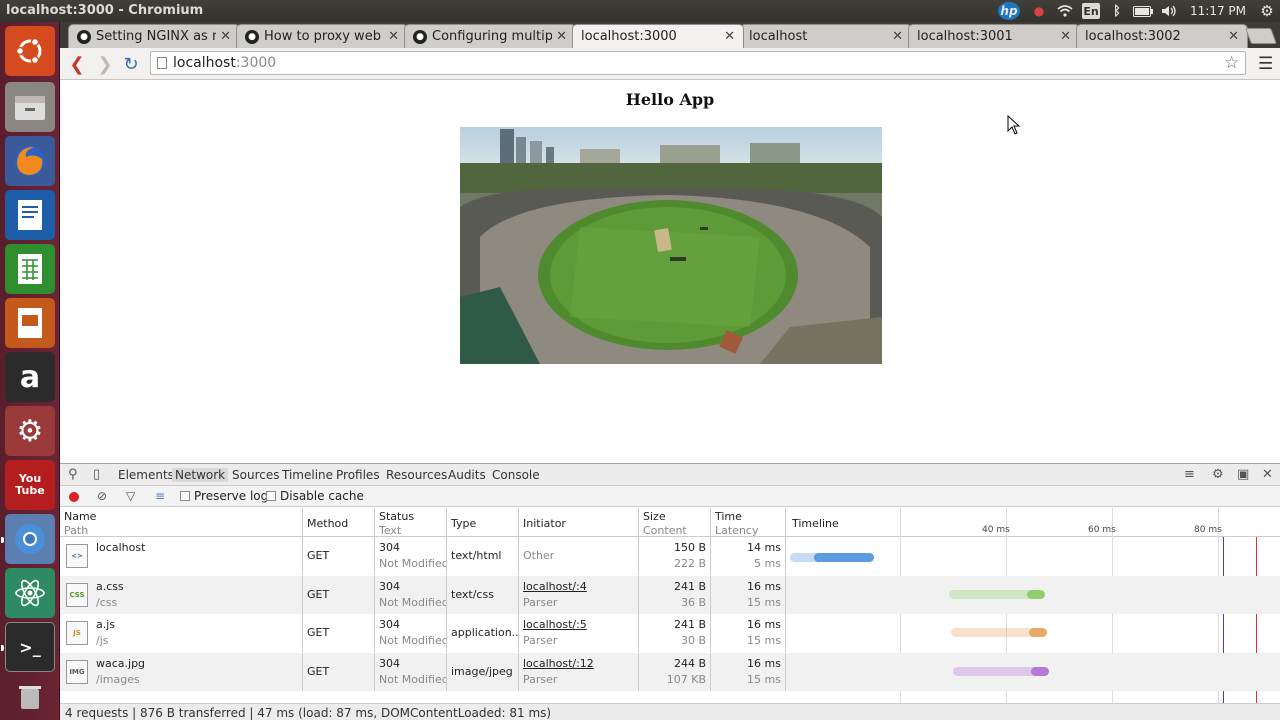 The image size is (1280, 720). I want to click on dock-icon: ▣, so click(1243, 474).